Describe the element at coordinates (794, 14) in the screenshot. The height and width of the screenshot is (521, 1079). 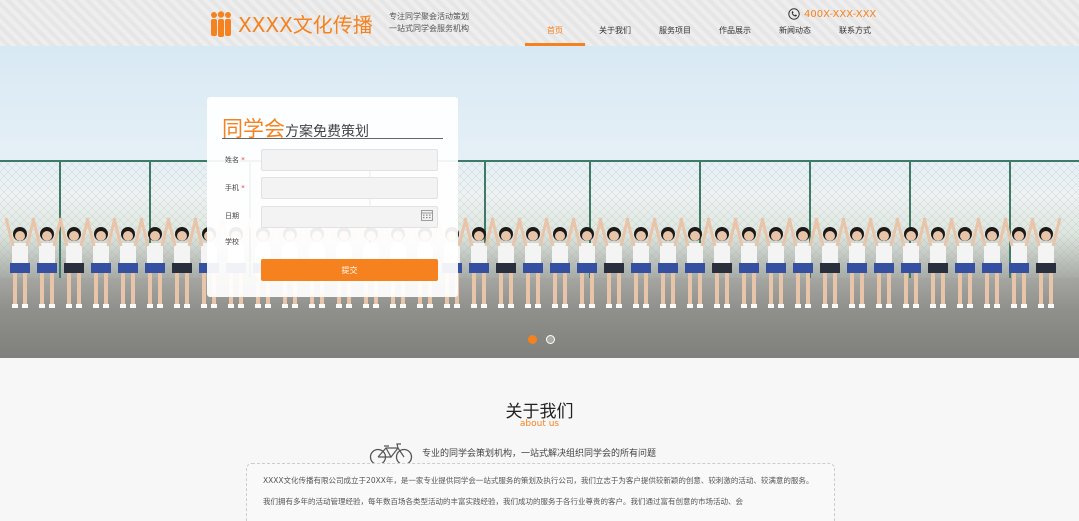
I see `phone-icon` at that location.